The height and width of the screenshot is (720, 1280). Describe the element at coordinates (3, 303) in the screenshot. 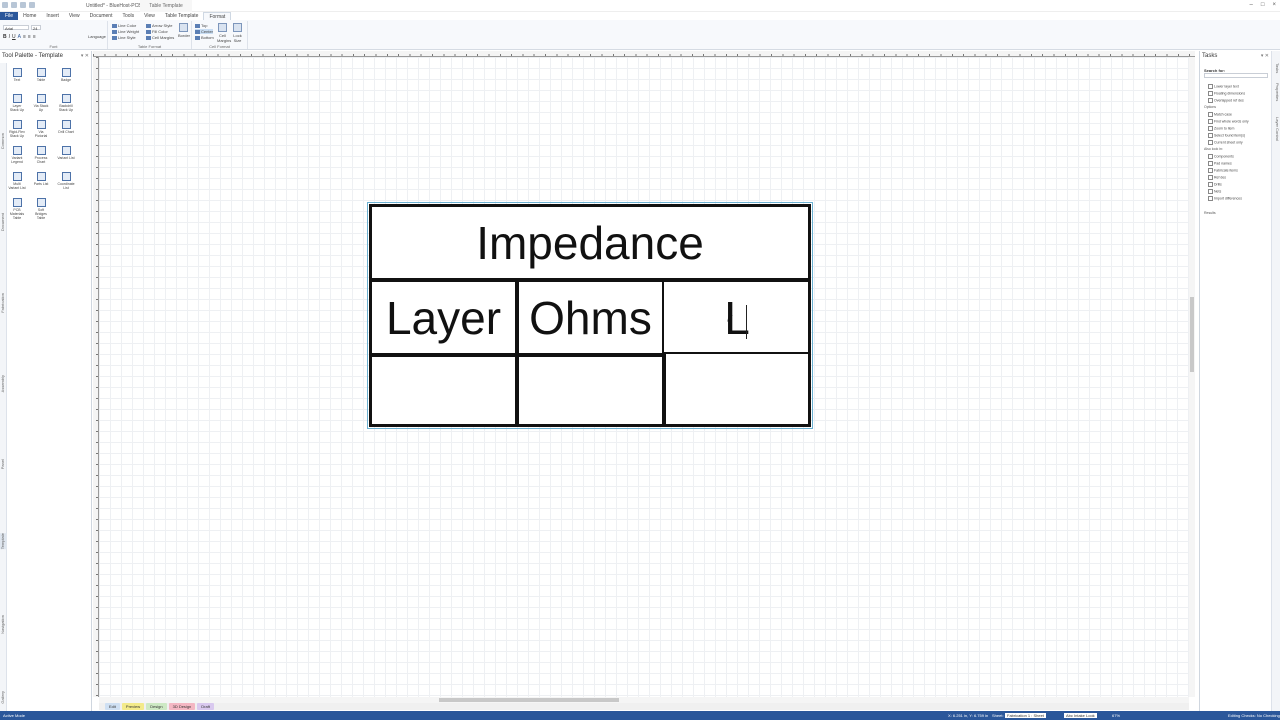

I see `vtab-fabrication: Fabrication` at that location.